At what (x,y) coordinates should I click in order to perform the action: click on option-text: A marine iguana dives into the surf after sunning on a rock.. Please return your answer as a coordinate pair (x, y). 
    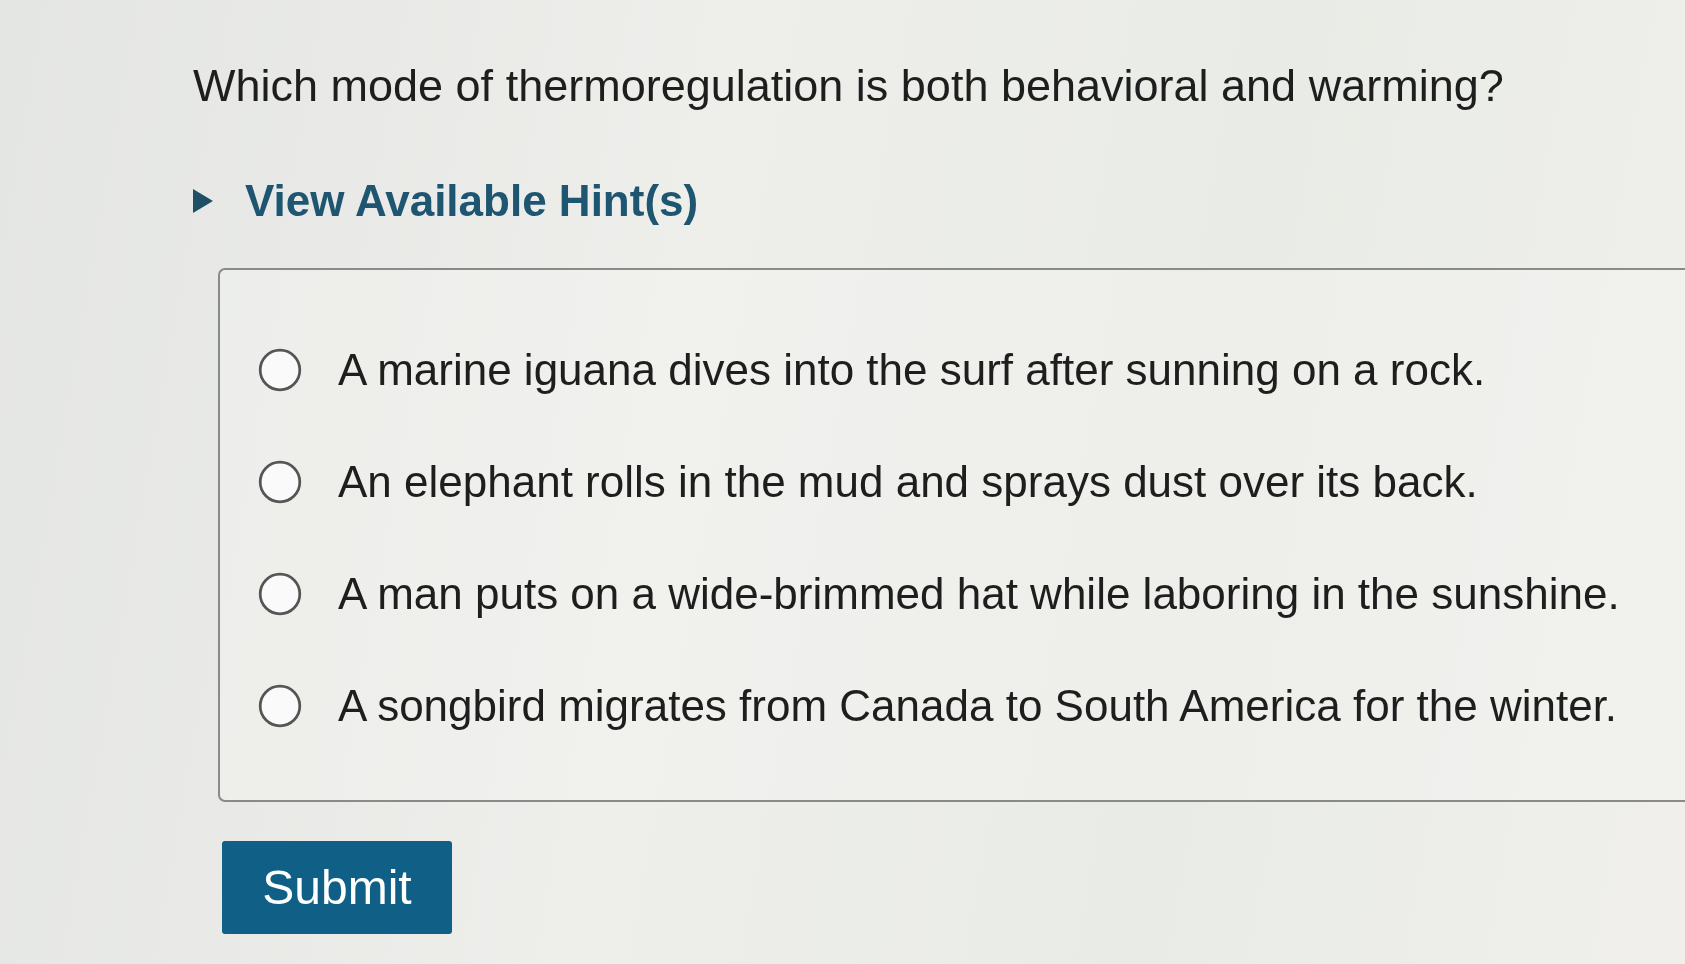
    Looking at the image, I should click on (912, 370).